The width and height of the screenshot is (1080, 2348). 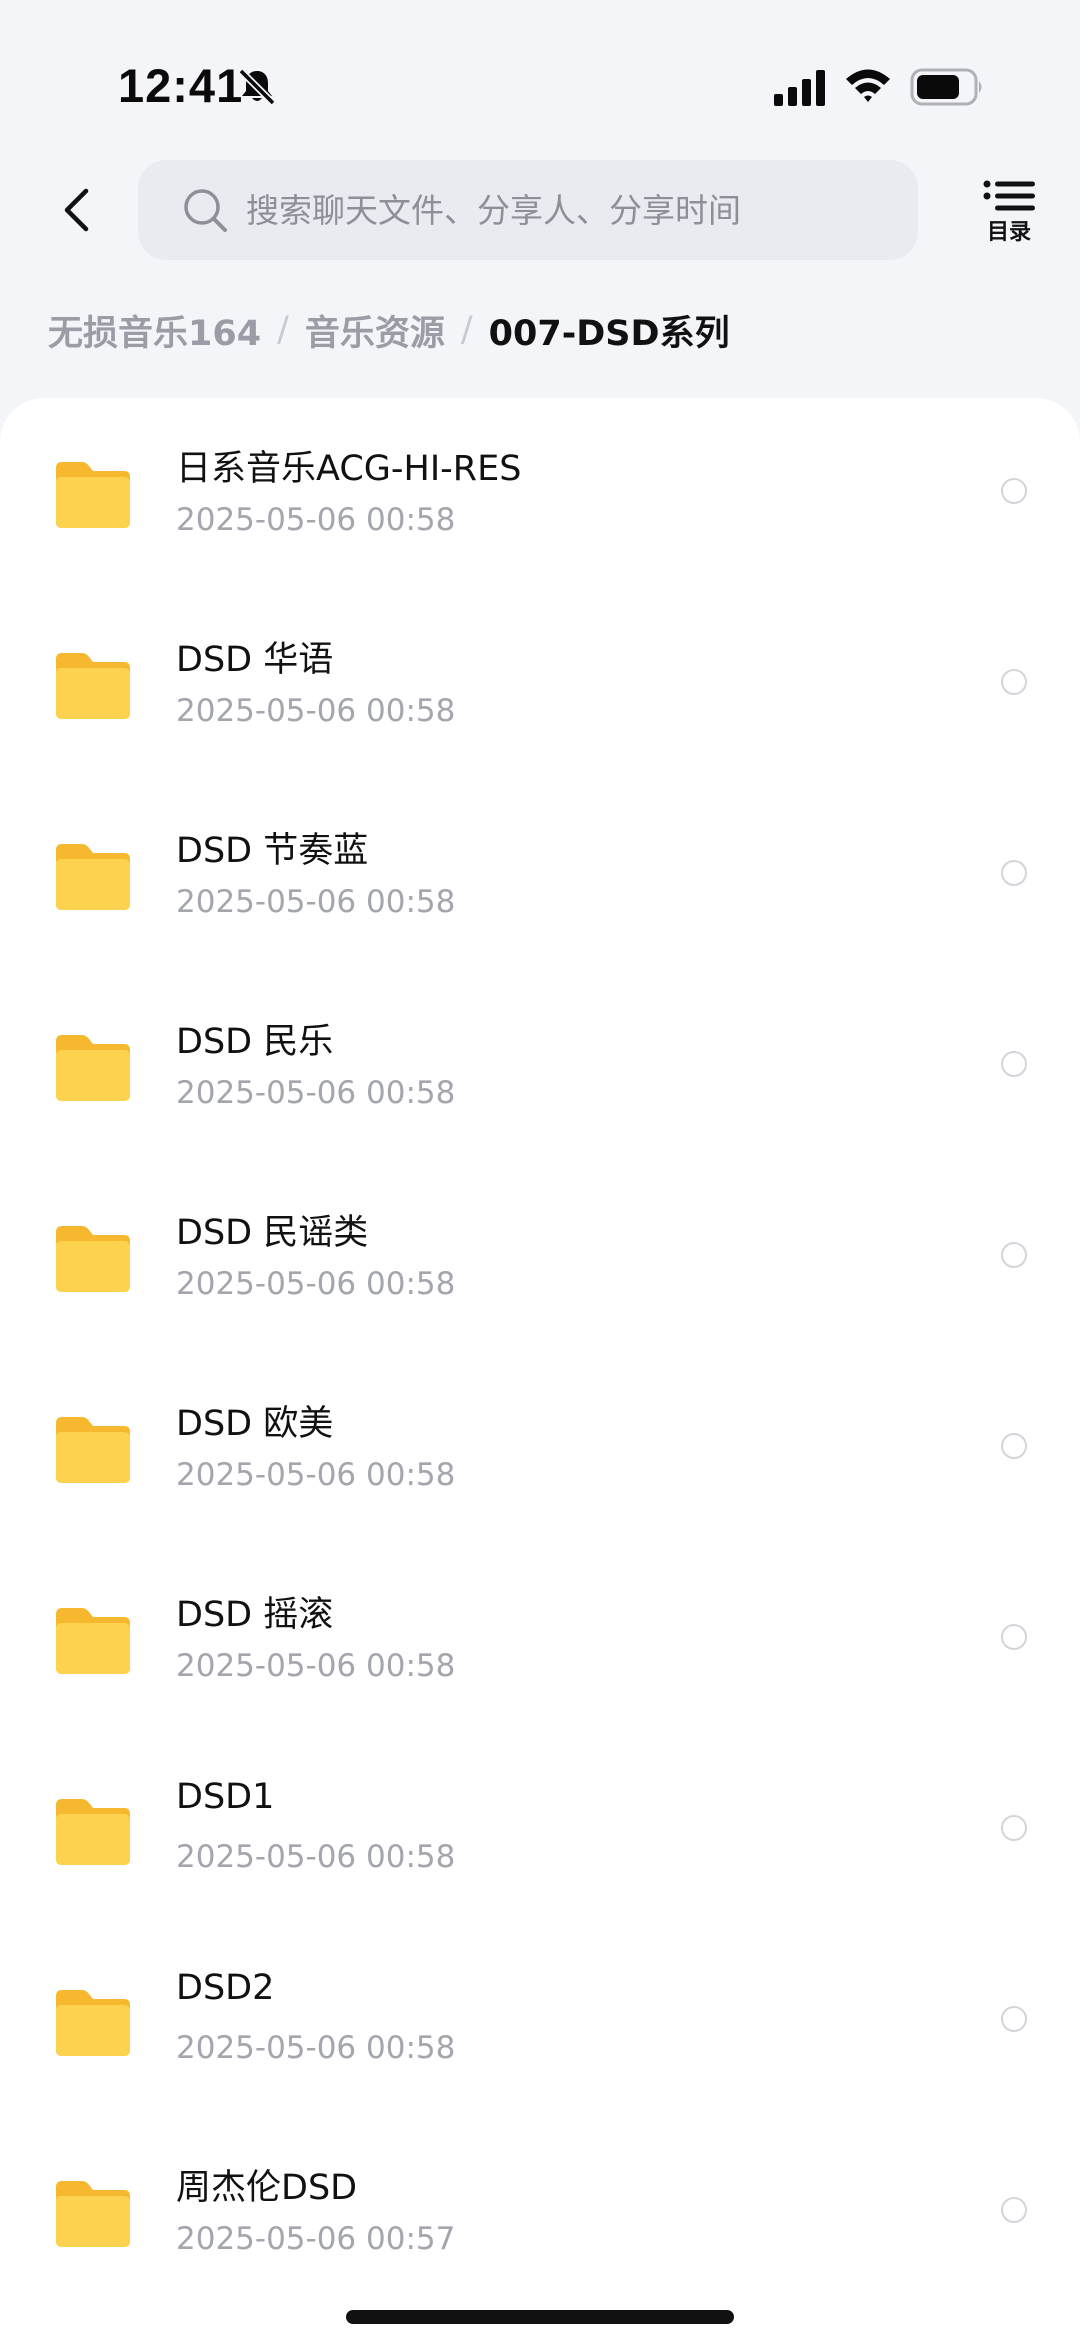 What do you see at coordinates (540, 2021) in the screenshot?
I see `list-item: DSD2 2025-05-06 00:58` at bounding box center [540, 2021].